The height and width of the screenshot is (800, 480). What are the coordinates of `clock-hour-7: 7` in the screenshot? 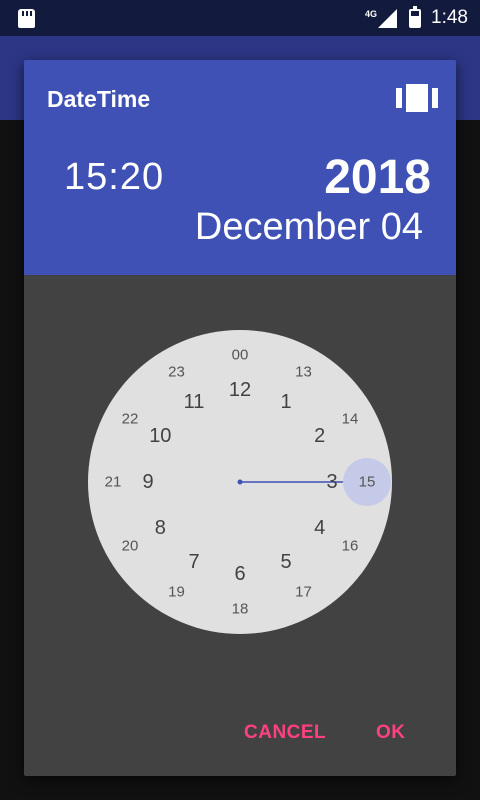 It's located at (193, 562).